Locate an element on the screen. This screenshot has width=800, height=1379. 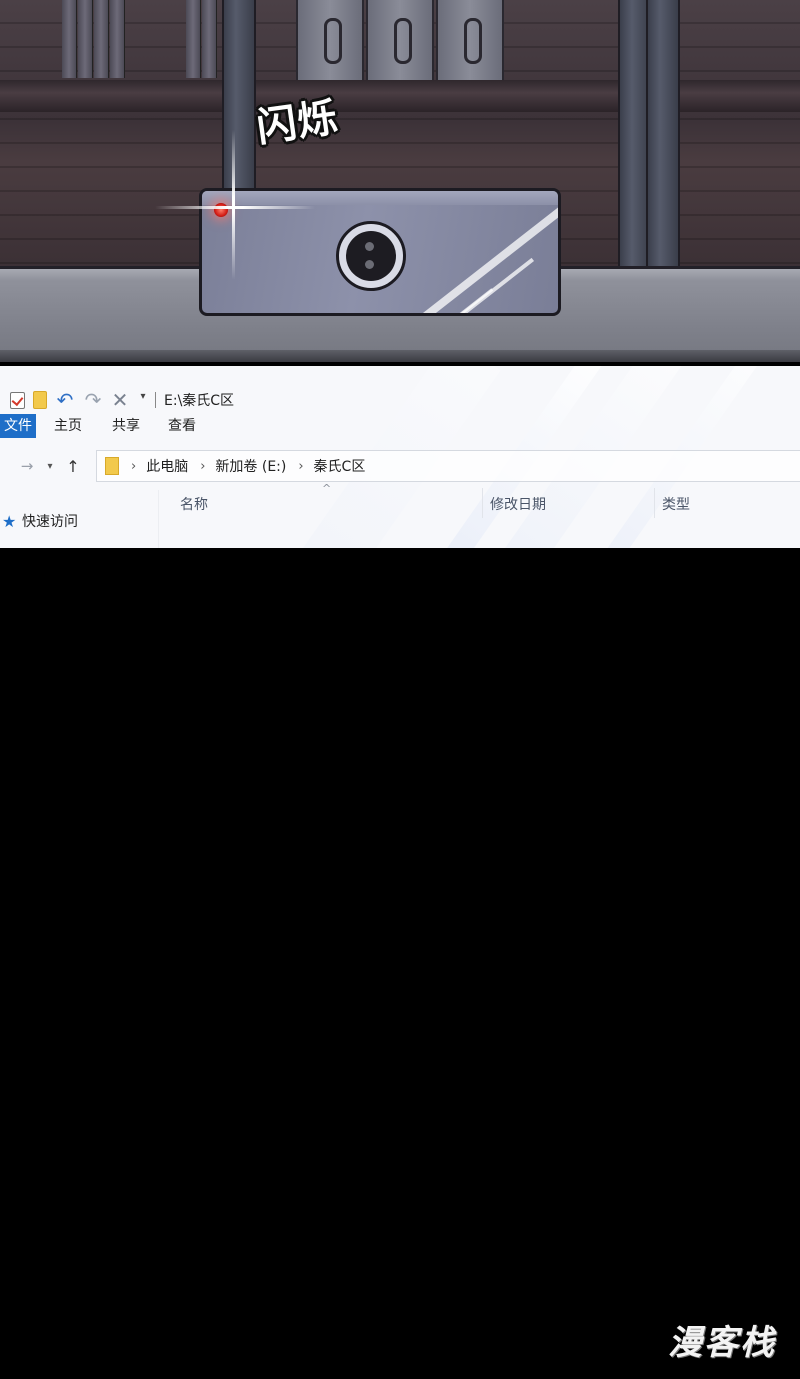
title-separator is located at coordinates (155, 400).